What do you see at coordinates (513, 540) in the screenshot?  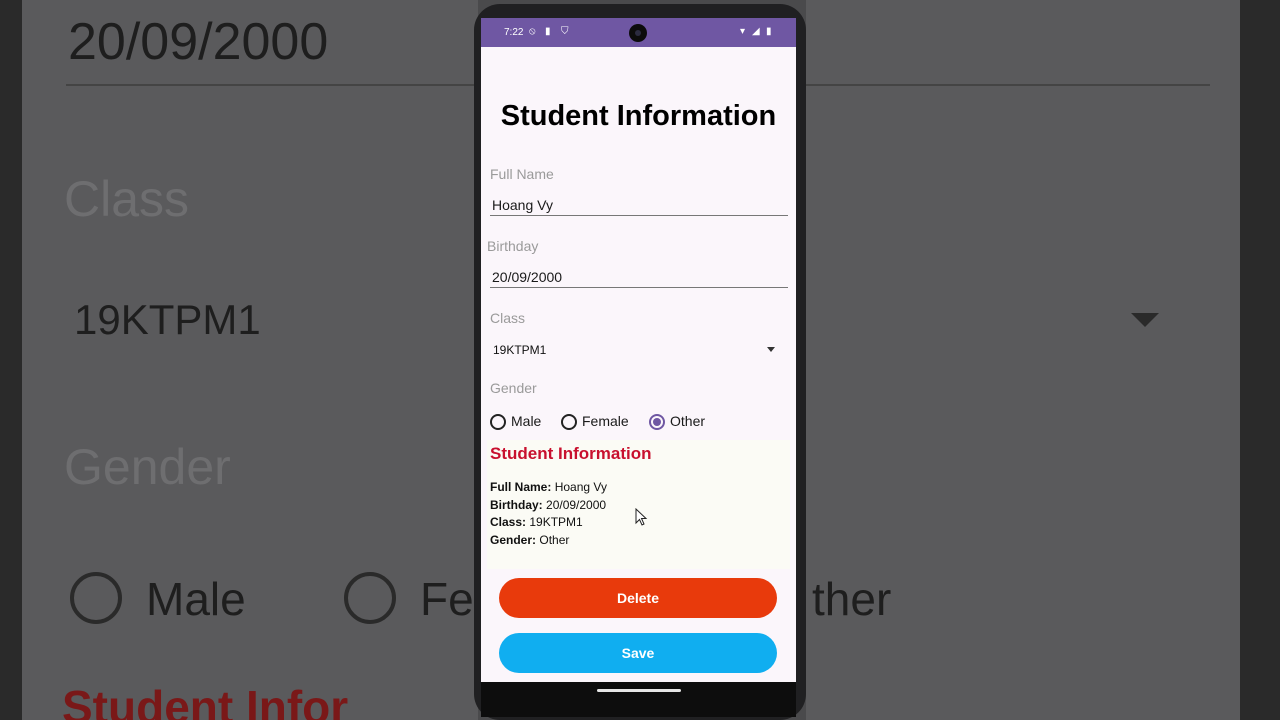 I see `info-key-gender: Gender:` at bounding box center [513, 540].